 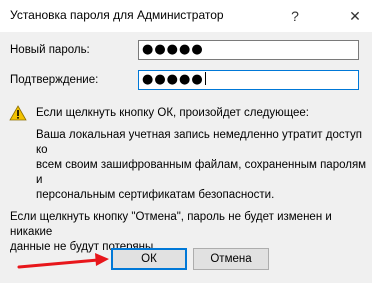 What do you see at coordinates (173, 79) in the screenshot?
I see `confirm-password-value: ●●●●●` at bounding box center [173, 79].